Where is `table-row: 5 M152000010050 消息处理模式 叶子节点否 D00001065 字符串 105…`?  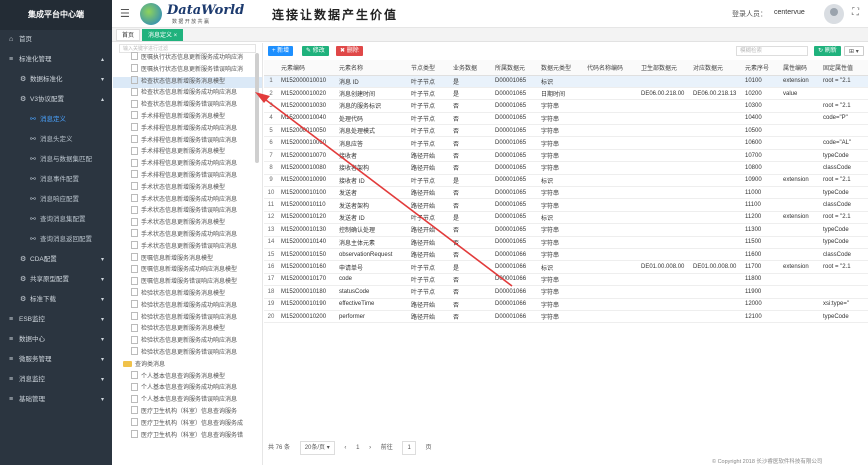 table-row: 5 M152000010050 消息处理模式 叶子节点否 D00001065 字符串 105… is located at coordinates (566, 131).